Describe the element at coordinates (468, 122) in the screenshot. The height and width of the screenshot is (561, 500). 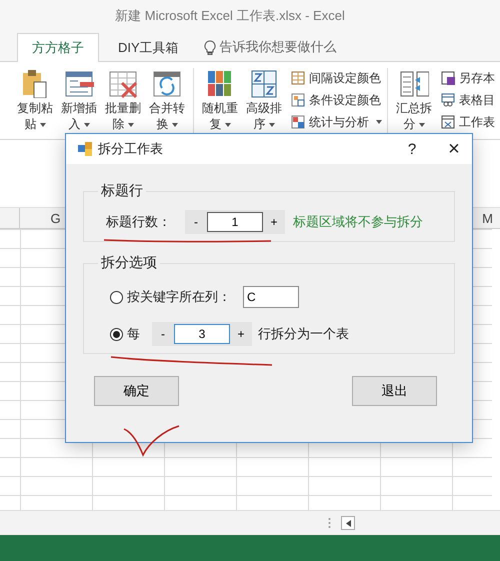
I see `ribbon-button: 工作表` at that location.